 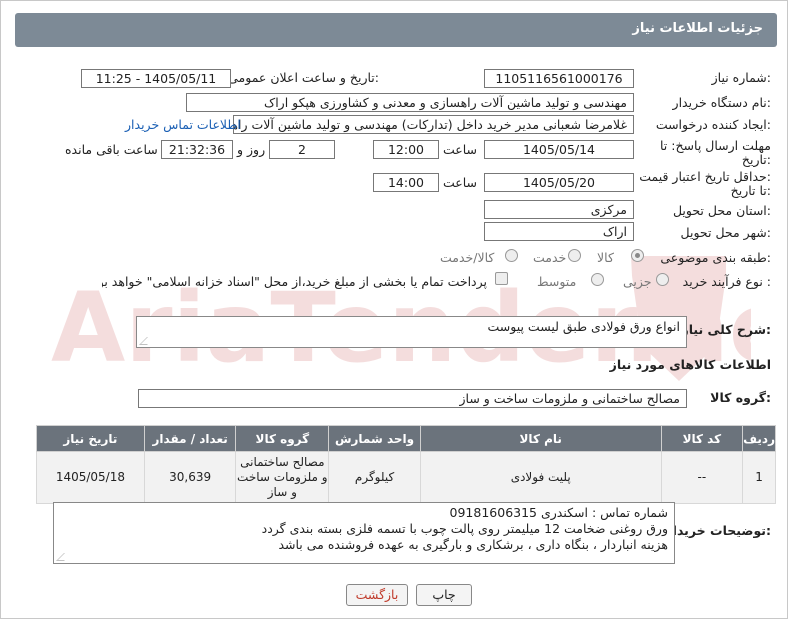 I want to click on col-unit: واحد شمارش, so click(x=374, y=438).